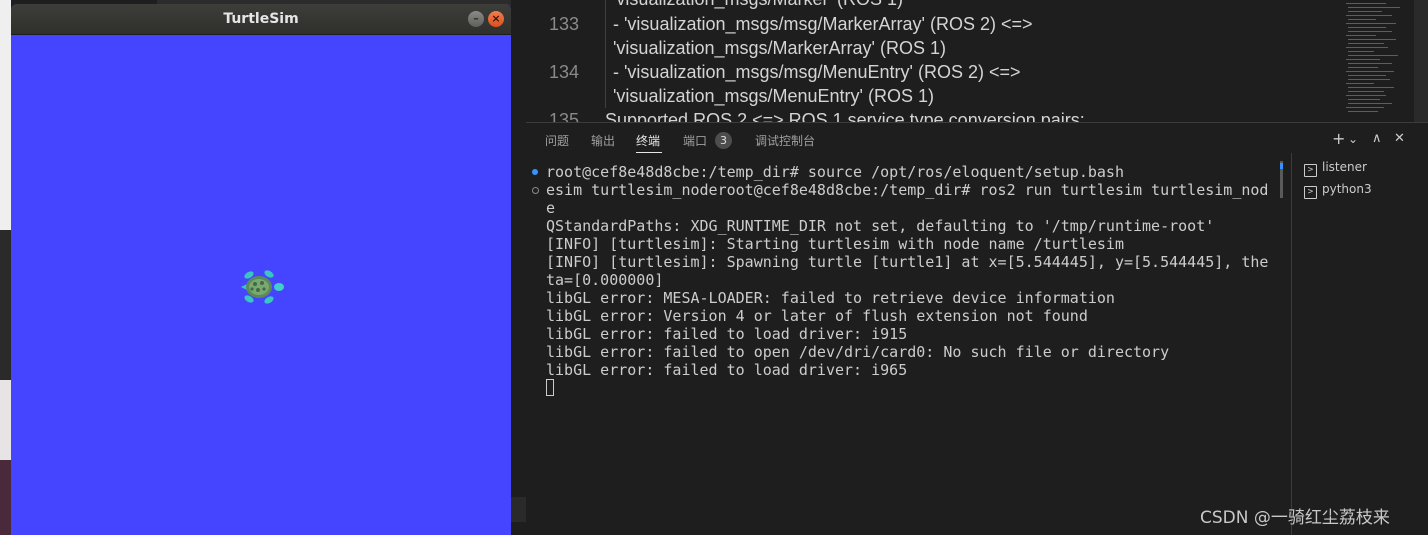 The height and width of the screenshot is (535, 1428). Describe the element at coordinates (1377, 138) in the screenshot. I see `maximize-panel-button: ∧` at that location.